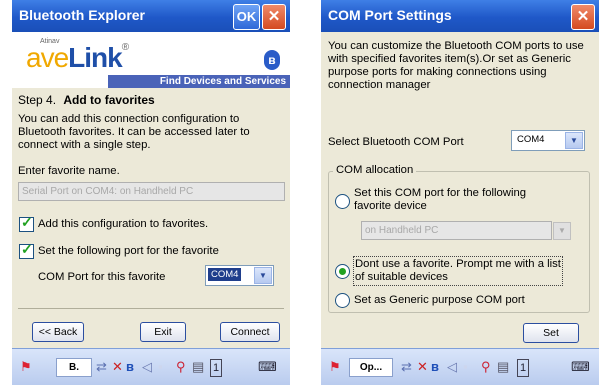 The image size is (611, 385). Describe the element at coordinates (123, 224) in the screenshot. I see `add-config-label: Add this configuration to favorites.` at that location.